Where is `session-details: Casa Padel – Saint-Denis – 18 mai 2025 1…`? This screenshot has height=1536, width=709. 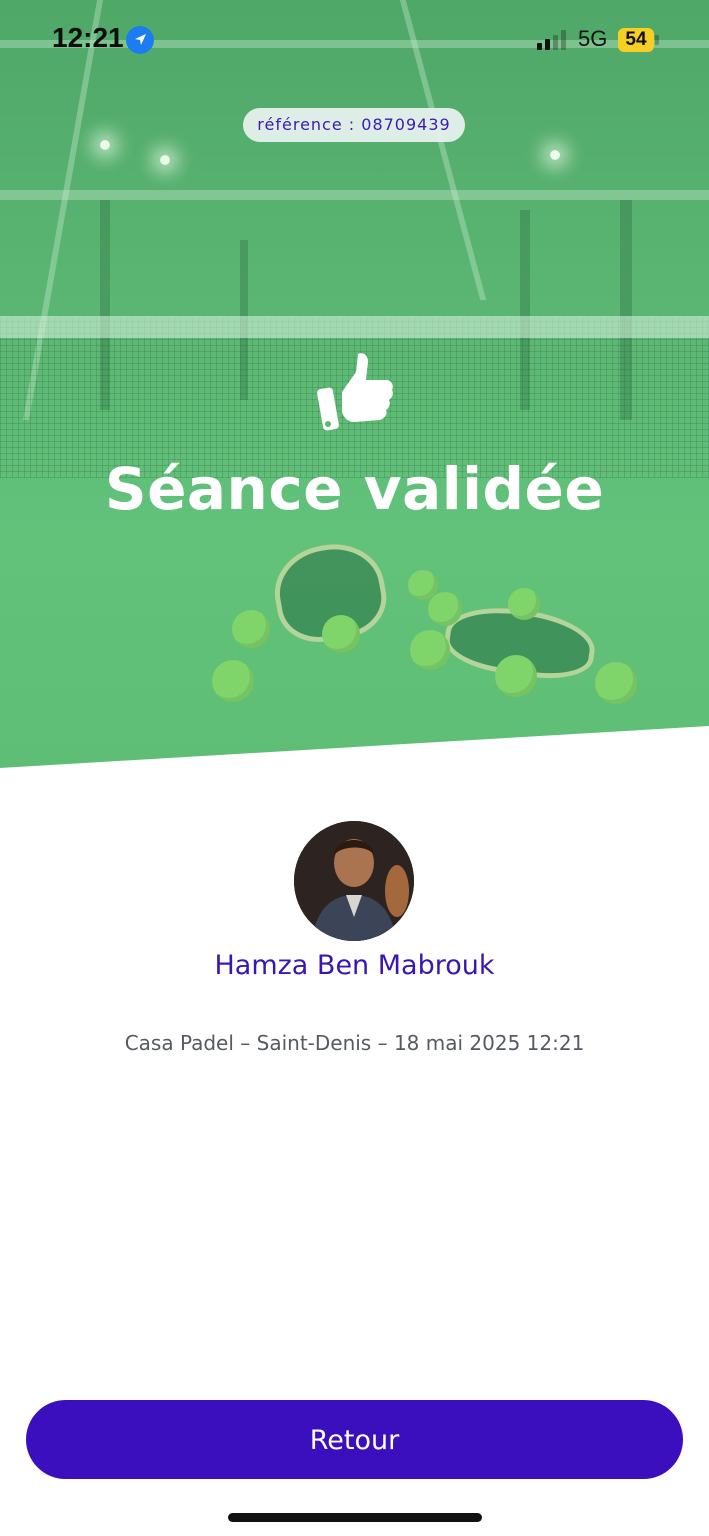 session-details: Casa Padel – Saint-Denis – 18 mai 2025 1… is located at coordinates (354, 1043).